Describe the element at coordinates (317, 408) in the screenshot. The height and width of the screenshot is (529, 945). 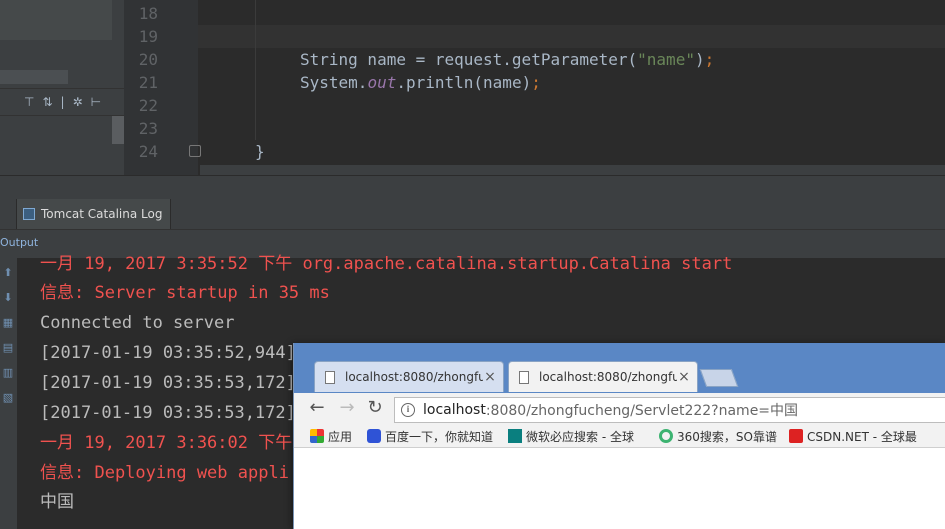
I see `back-icon: ←` at that location.